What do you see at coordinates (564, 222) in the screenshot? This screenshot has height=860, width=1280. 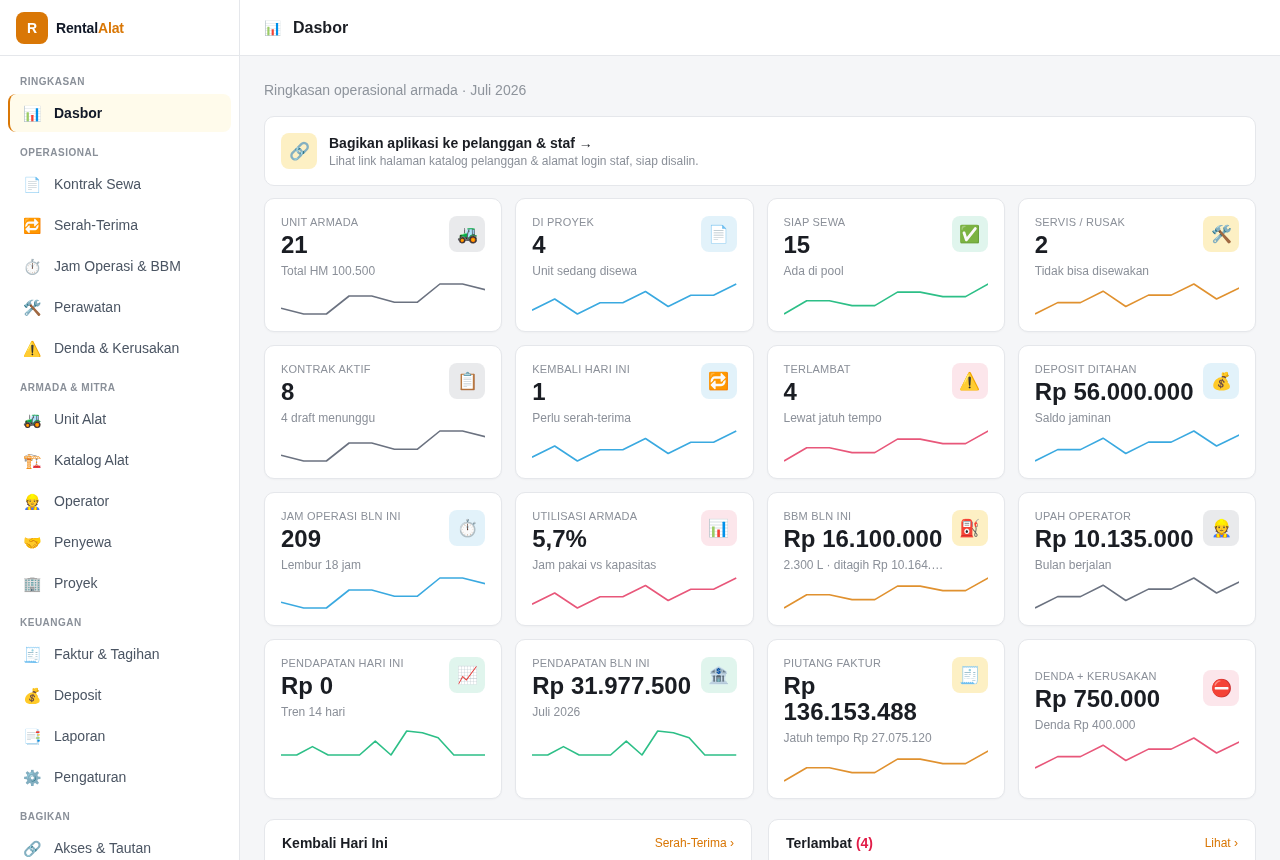 I see `stat-label: DI PROYEK` at bounding box center [564, 222].